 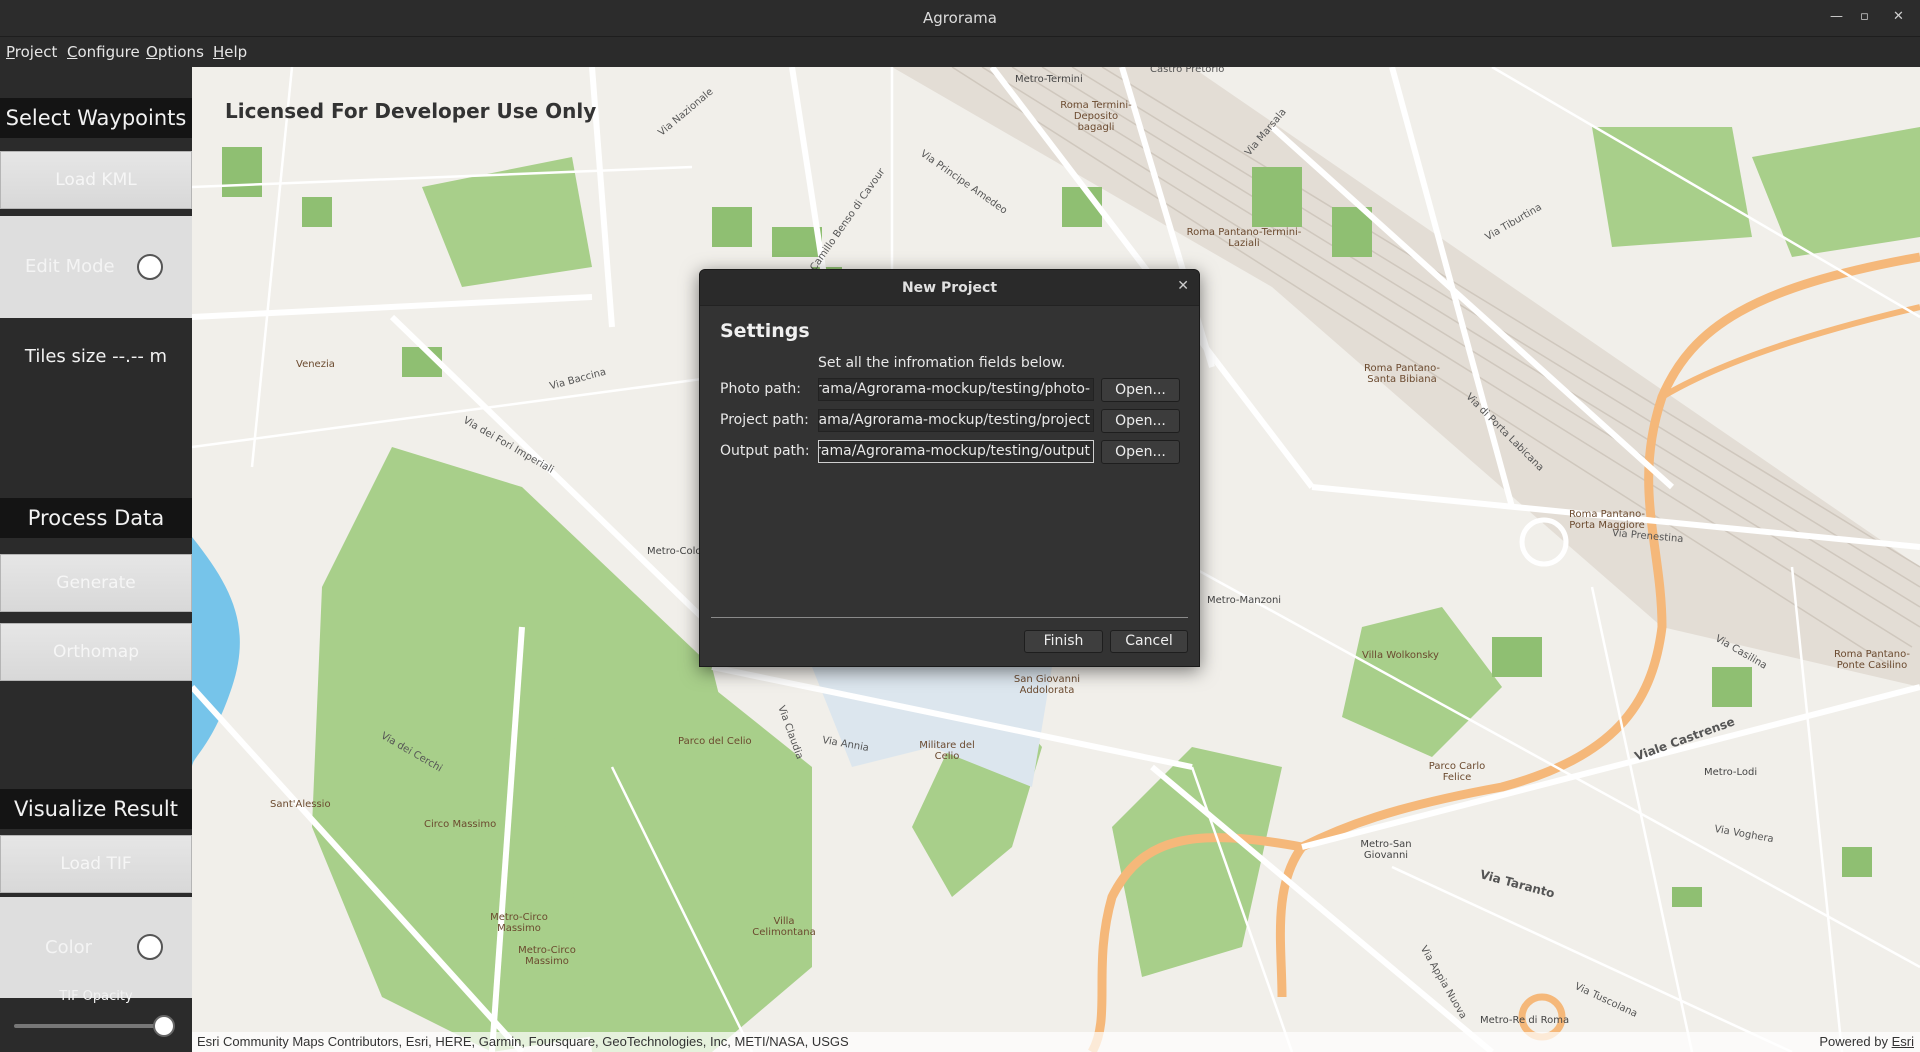 I want to click on map-label-metro-manzoni: Metro-Manzoni, so click(x=1244, y=600).